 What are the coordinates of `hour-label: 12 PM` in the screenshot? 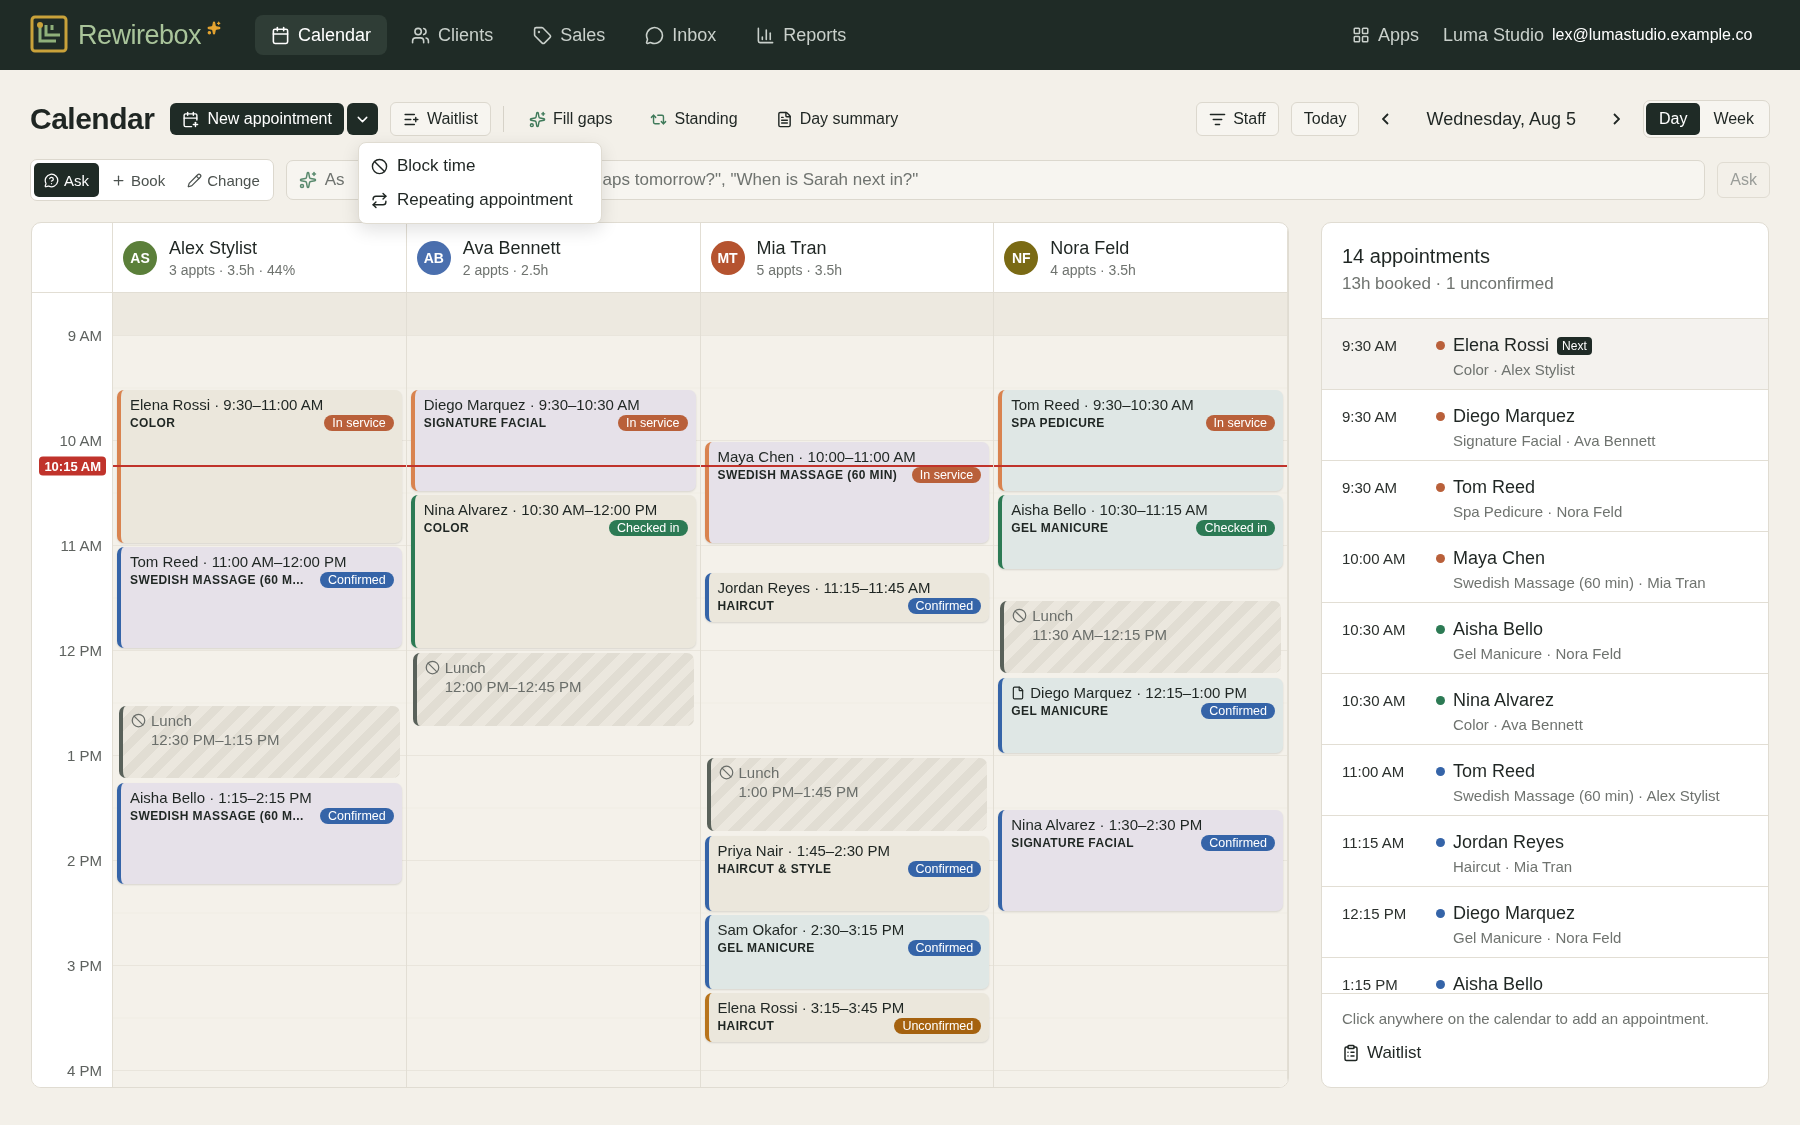 It's located at (80, 650).